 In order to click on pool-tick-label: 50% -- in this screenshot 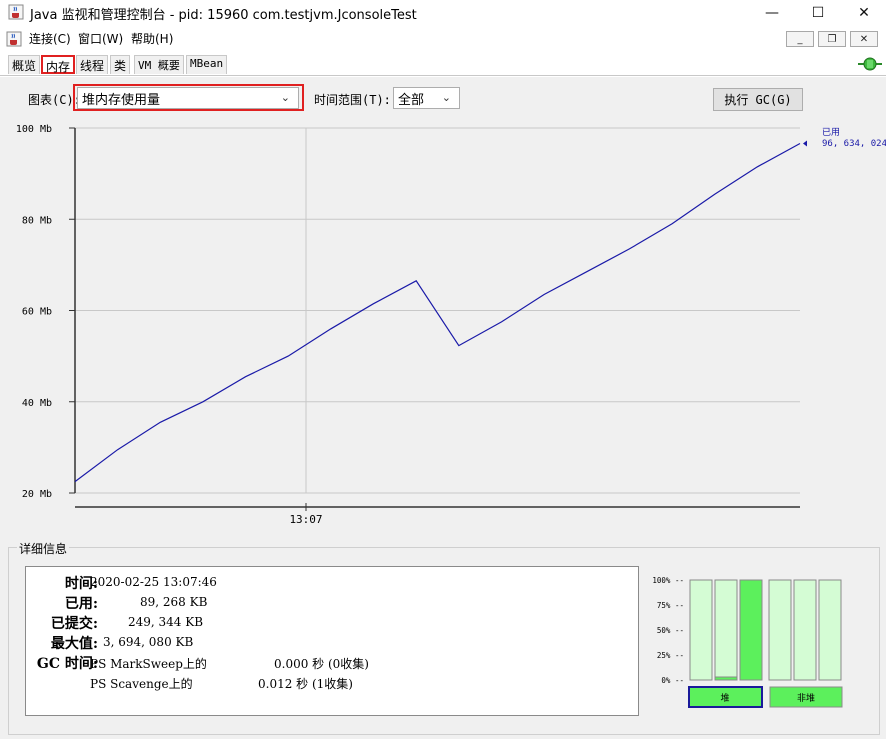, I will do `click(670, 630)`.